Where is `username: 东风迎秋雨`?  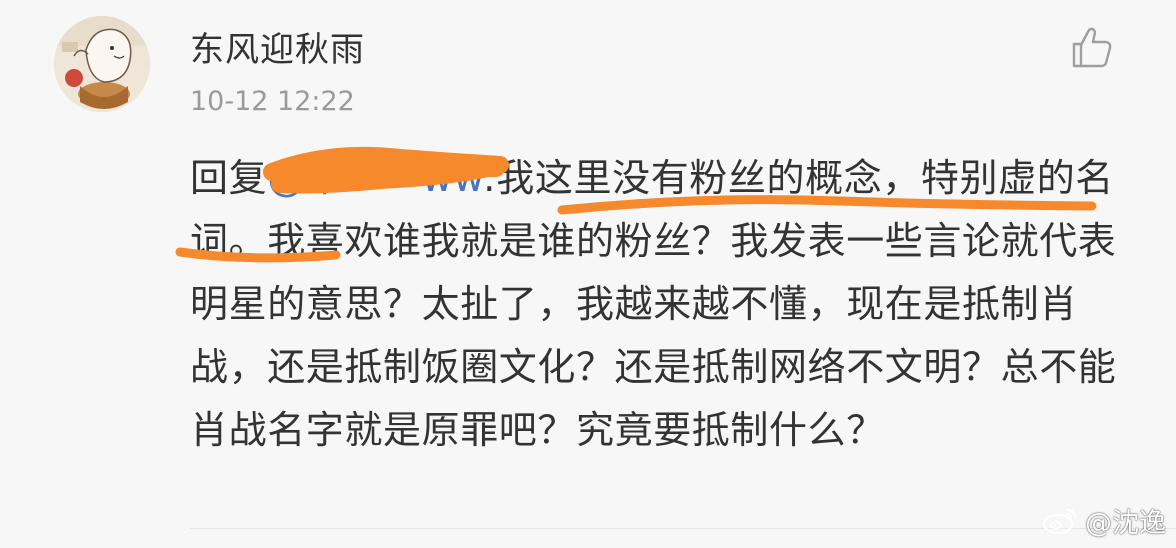 username: 东风迎秋雨 is located at coordinates (277, 46).